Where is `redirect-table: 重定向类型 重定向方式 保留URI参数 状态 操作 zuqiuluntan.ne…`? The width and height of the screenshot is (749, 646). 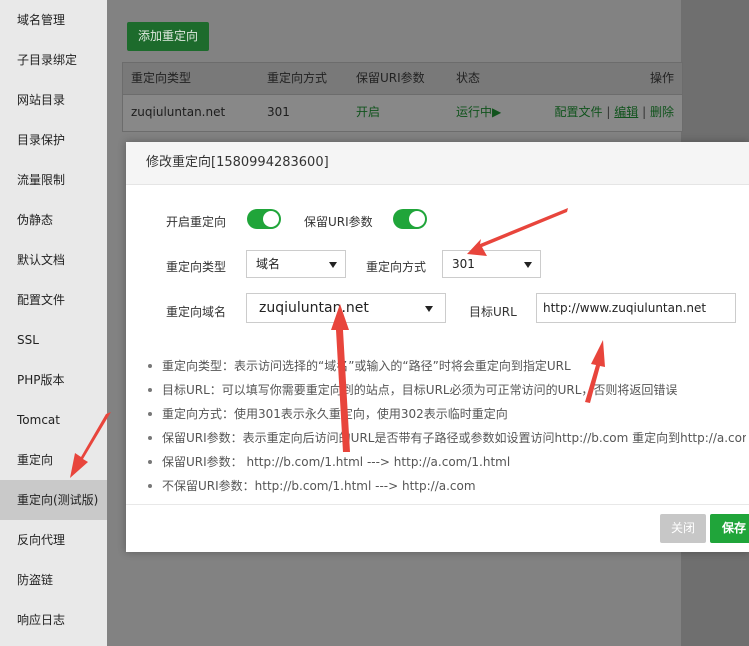
redirect-table: 重定向类型 重定向方式 保留URI参数 状态 操作 zuqiuluntan.ne… is located at coordinates (402, 97).